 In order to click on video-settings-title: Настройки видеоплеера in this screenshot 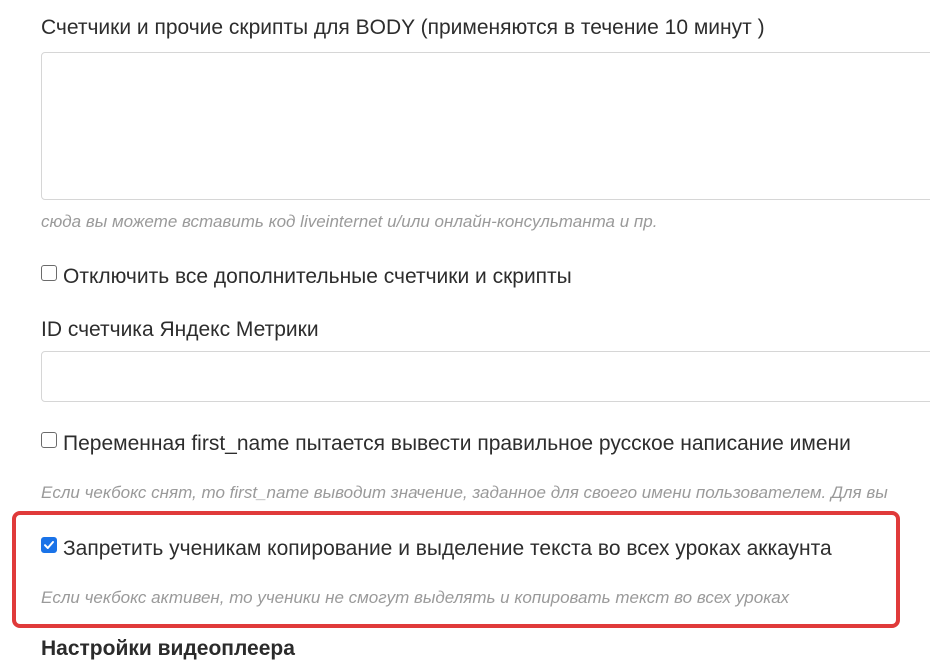, I will do `click(168, 648)`.